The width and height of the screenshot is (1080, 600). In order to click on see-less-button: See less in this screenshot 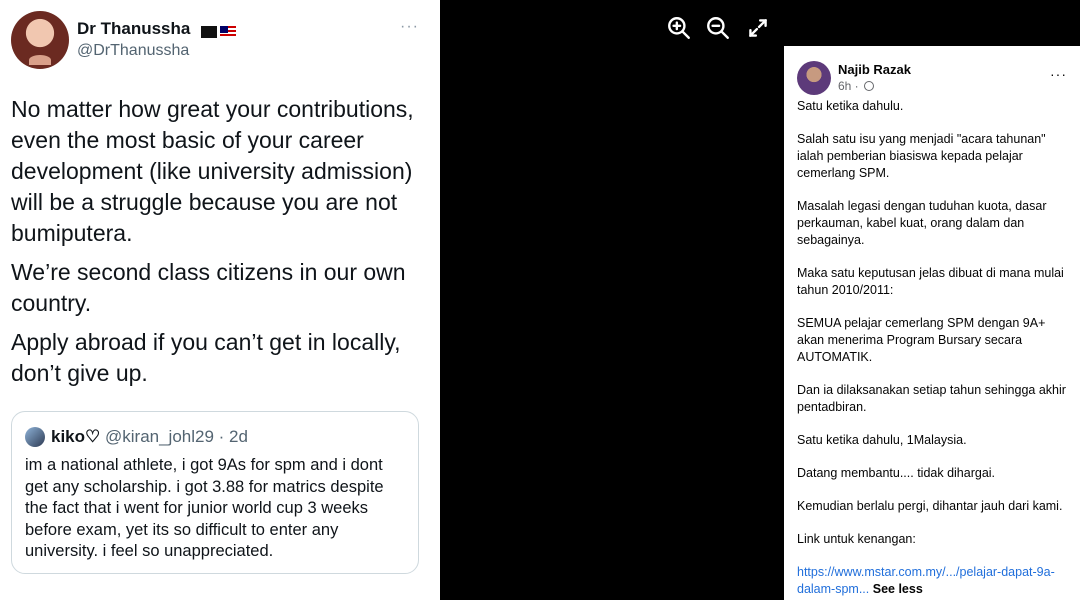, I will do `click(898, 589)`.